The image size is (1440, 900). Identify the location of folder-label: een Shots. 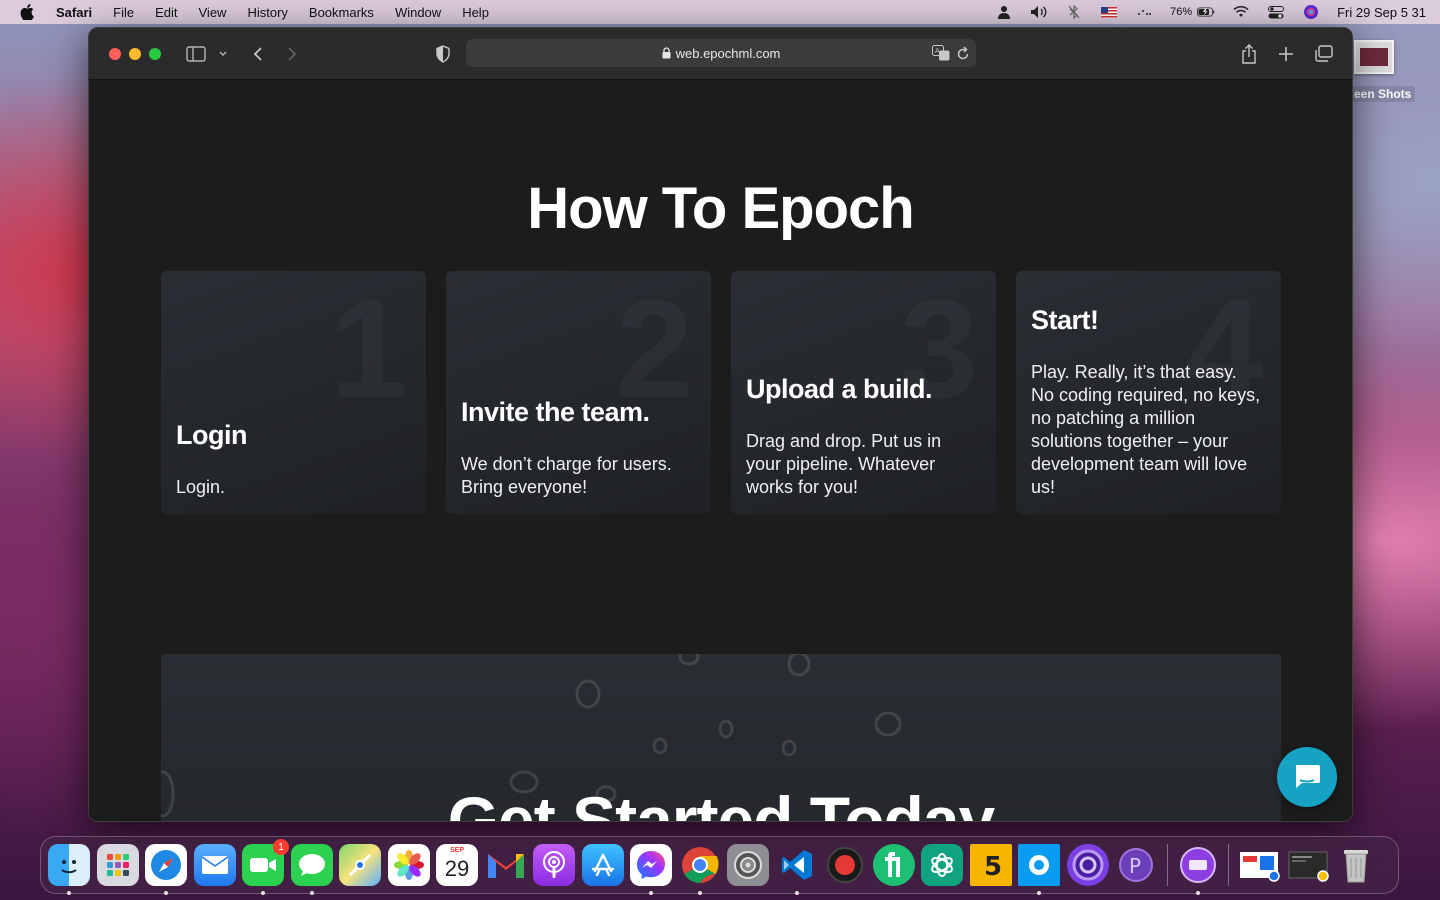
(1383, 94).